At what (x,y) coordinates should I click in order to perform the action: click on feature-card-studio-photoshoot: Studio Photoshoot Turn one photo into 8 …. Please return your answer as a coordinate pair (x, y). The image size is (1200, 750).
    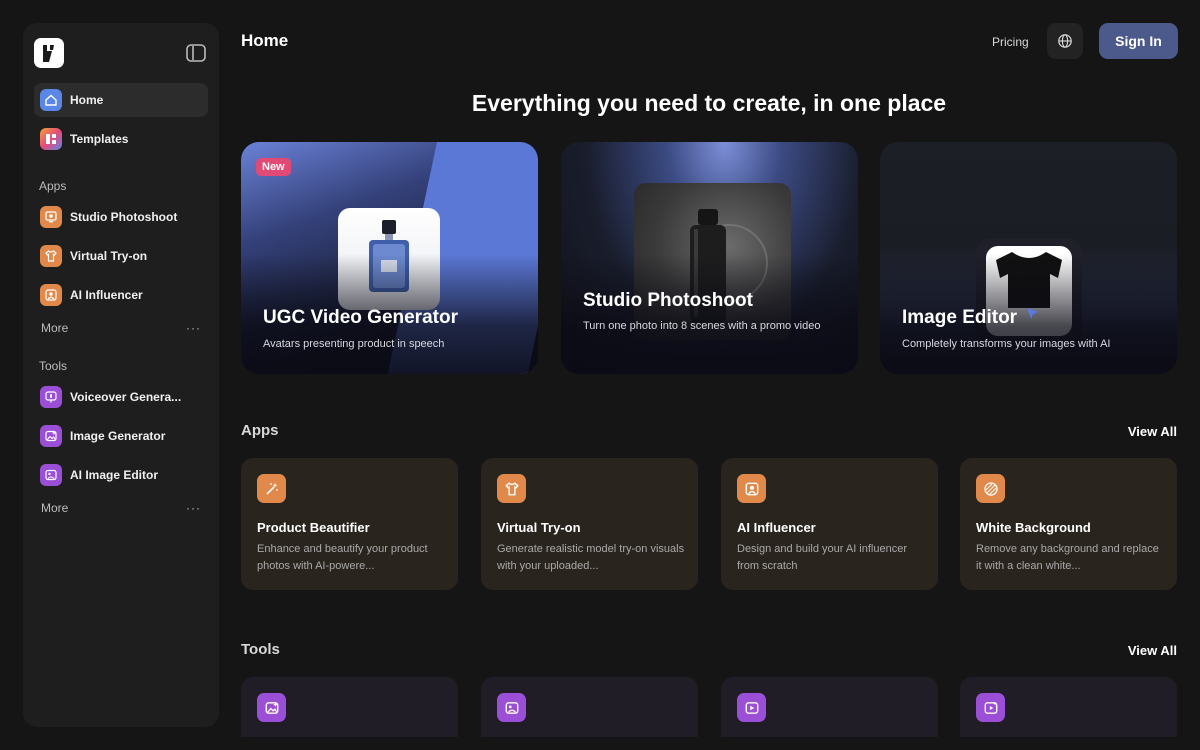
    Looking at the image, I should click on (709, 258).